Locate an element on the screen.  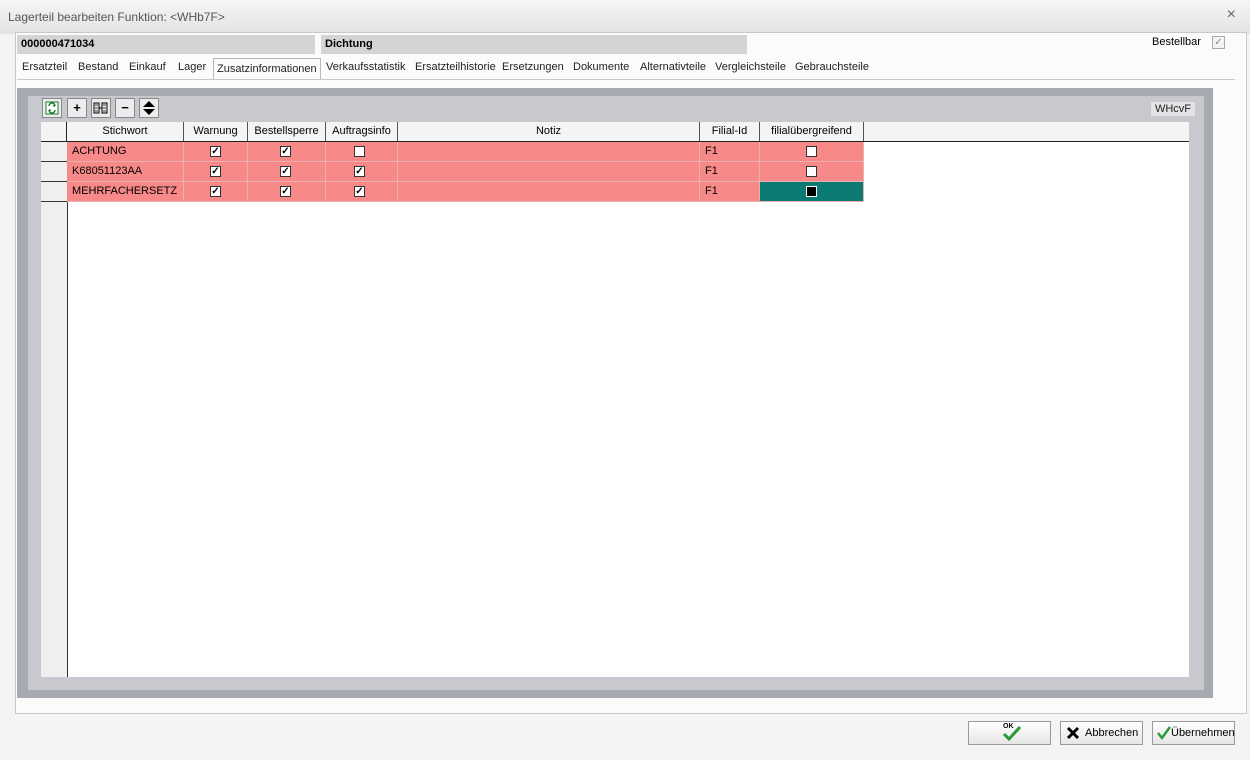
window-title: Lagerteil bearbeiten Funktion: <WHb7F> is located at coordinates (116, 17).